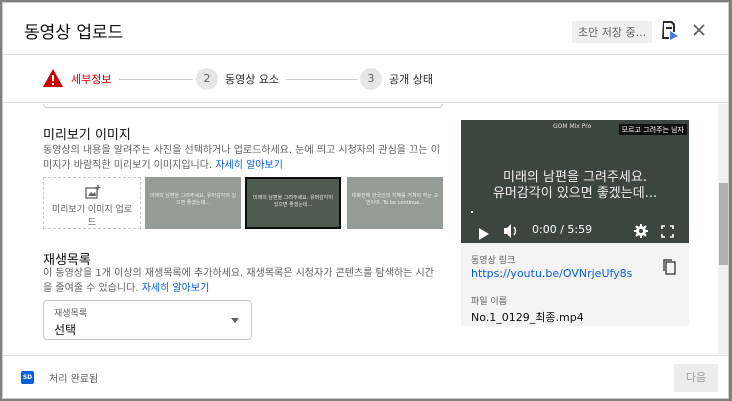 This screenshot has height=401, width=732. What do you see at coordinates (484, 232) in the screenshot?
I see `play-icon` at bounding box center [484, 232].